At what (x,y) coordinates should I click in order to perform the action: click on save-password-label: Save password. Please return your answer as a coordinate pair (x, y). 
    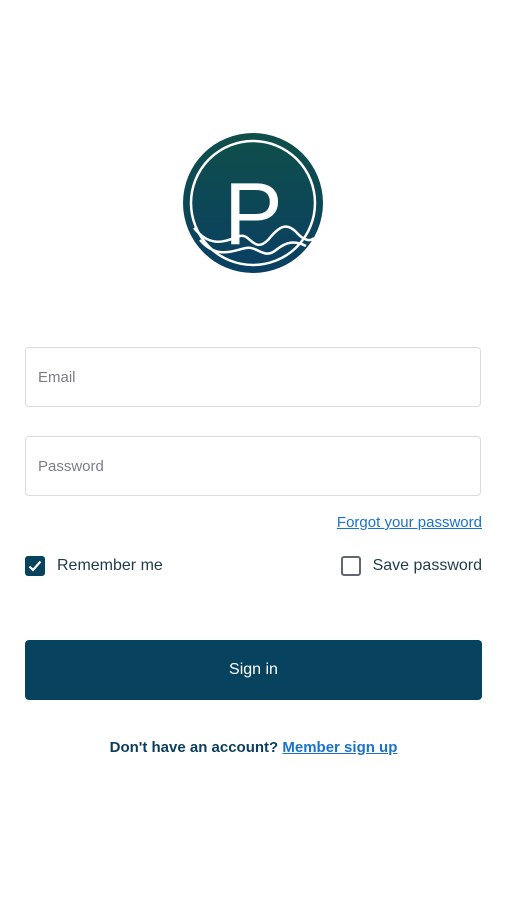
    Looking at the image, I should click on (427, 565).